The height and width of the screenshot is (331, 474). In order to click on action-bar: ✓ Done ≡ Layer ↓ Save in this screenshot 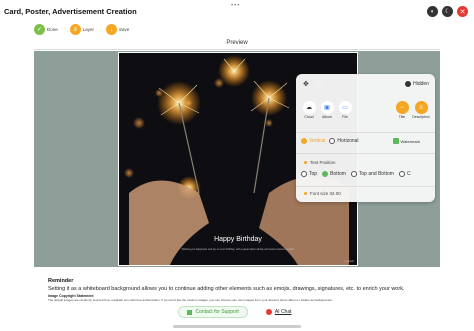, I will do `click(81, 29)`.